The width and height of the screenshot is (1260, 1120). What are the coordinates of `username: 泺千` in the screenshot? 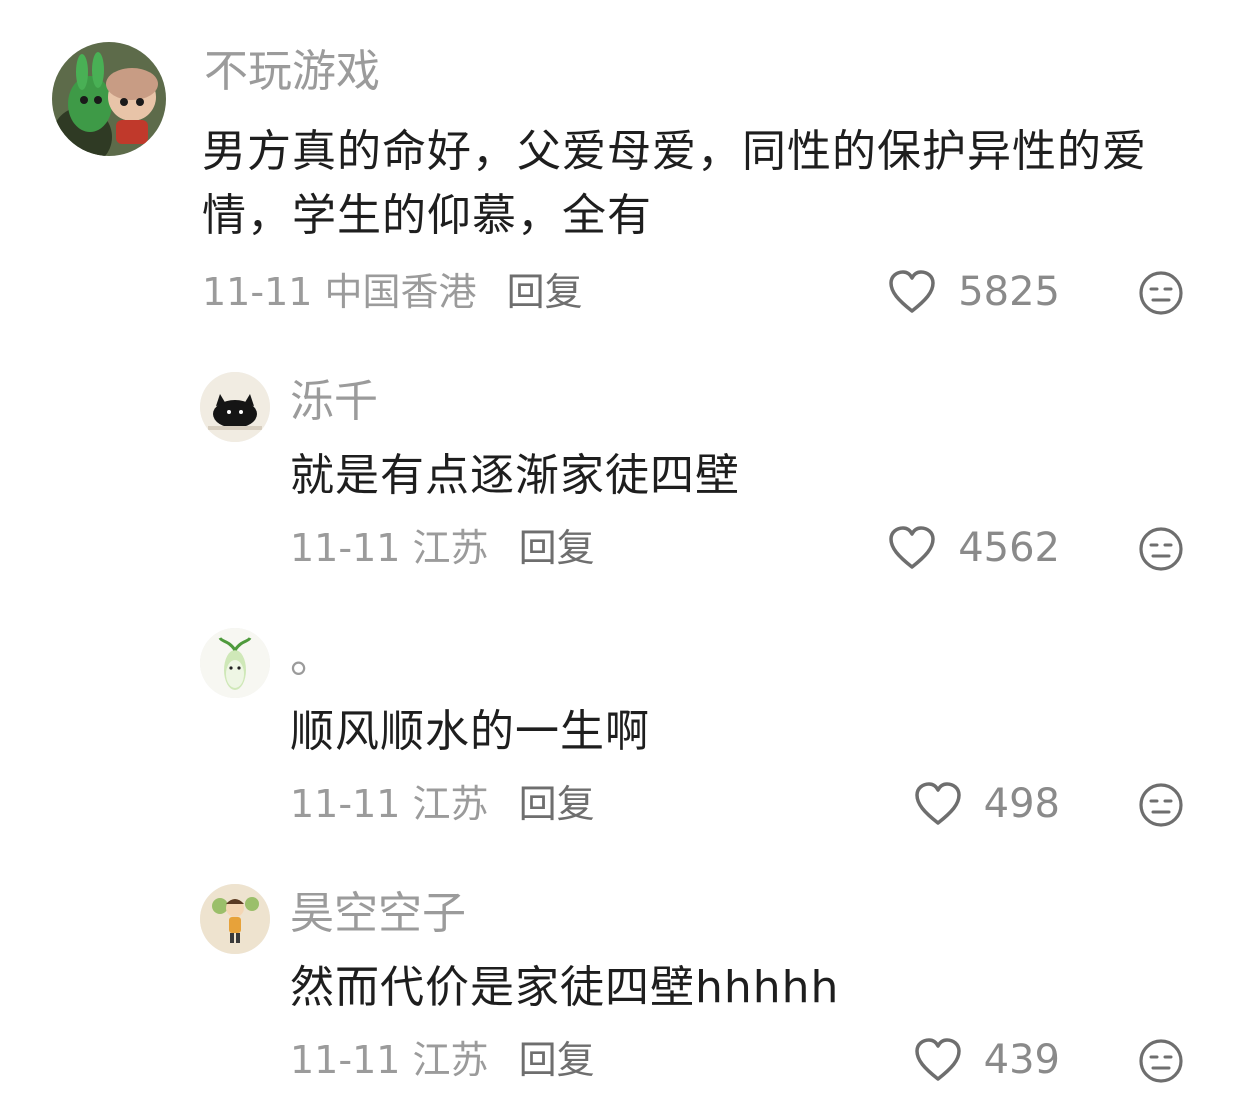 It's located at (334, 402).